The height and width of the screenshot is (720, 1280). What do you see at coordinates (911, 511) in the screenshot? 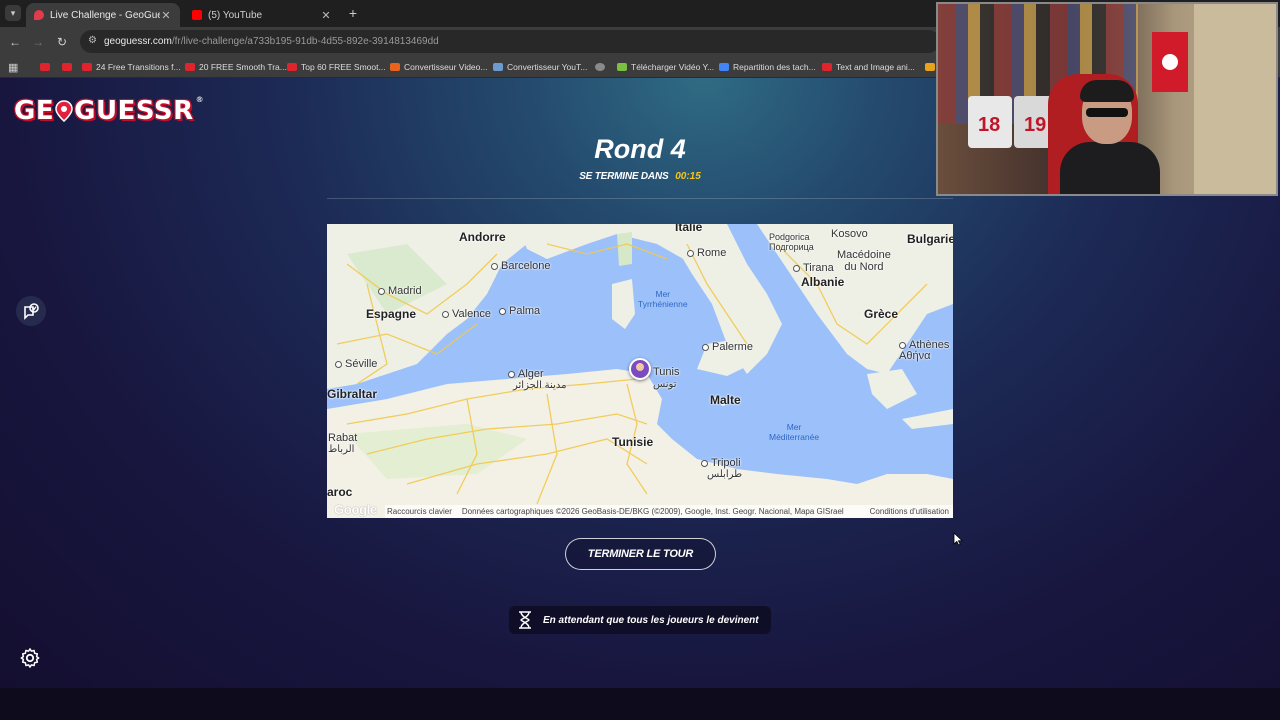
I see `terms-link: Conditions d'utilisation` at bounding box center [911, 511].